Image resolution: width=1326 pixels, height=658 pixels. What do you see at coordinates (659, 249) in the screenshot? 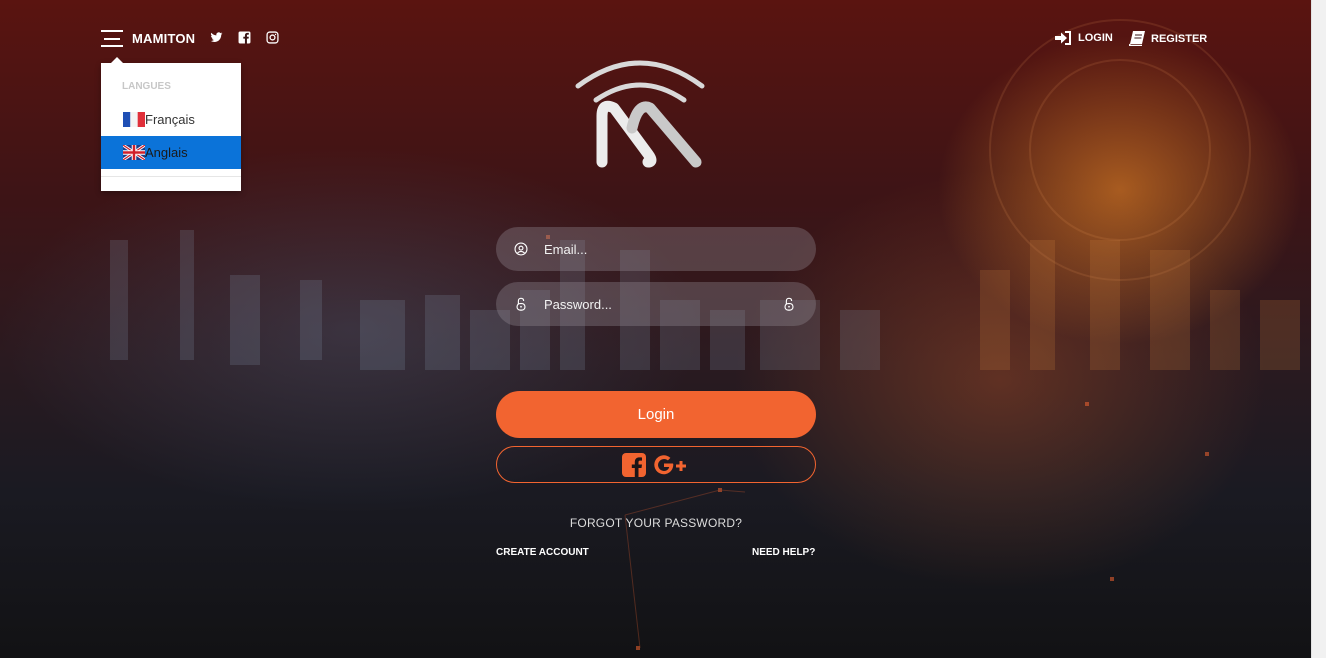
I see `email-input` at bounding box center [659, 249].